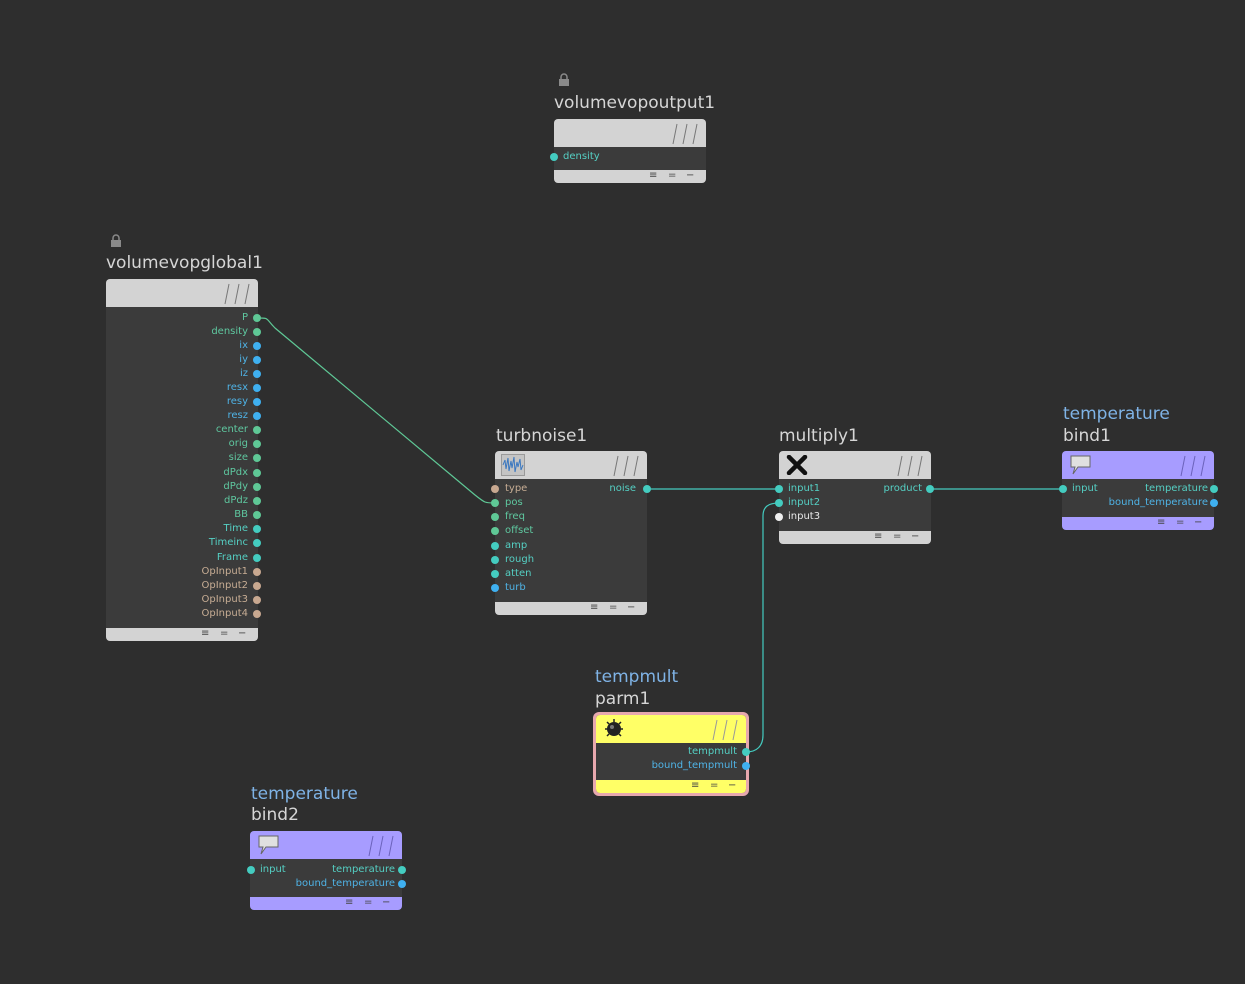 This screenshot has height=984, width=1245. I want to click on output-label-OpInput2: OpInput2, so click(224, 585).